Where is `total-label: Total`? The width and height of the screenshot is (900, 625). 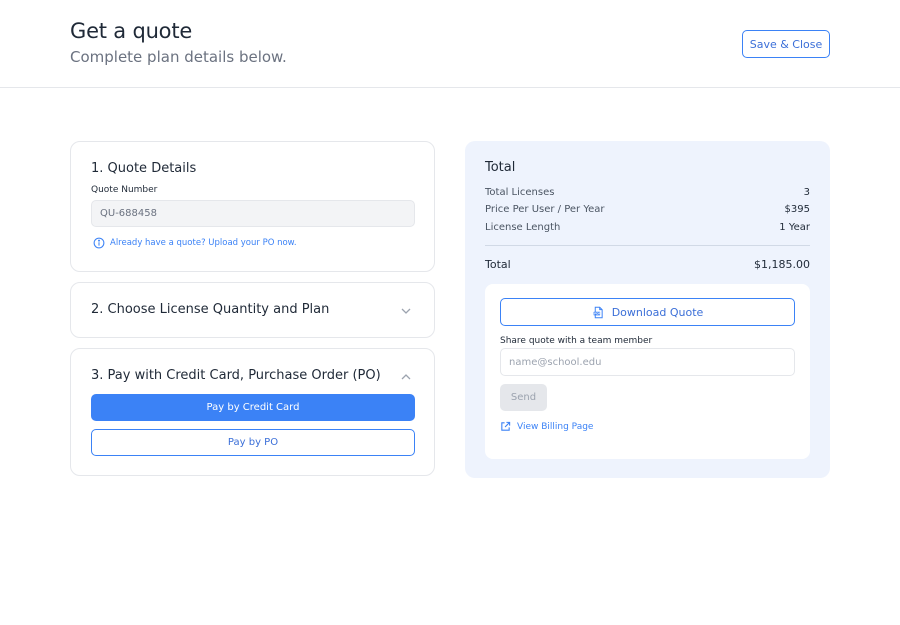
total-label: Total is located at coordinates (498, 264).